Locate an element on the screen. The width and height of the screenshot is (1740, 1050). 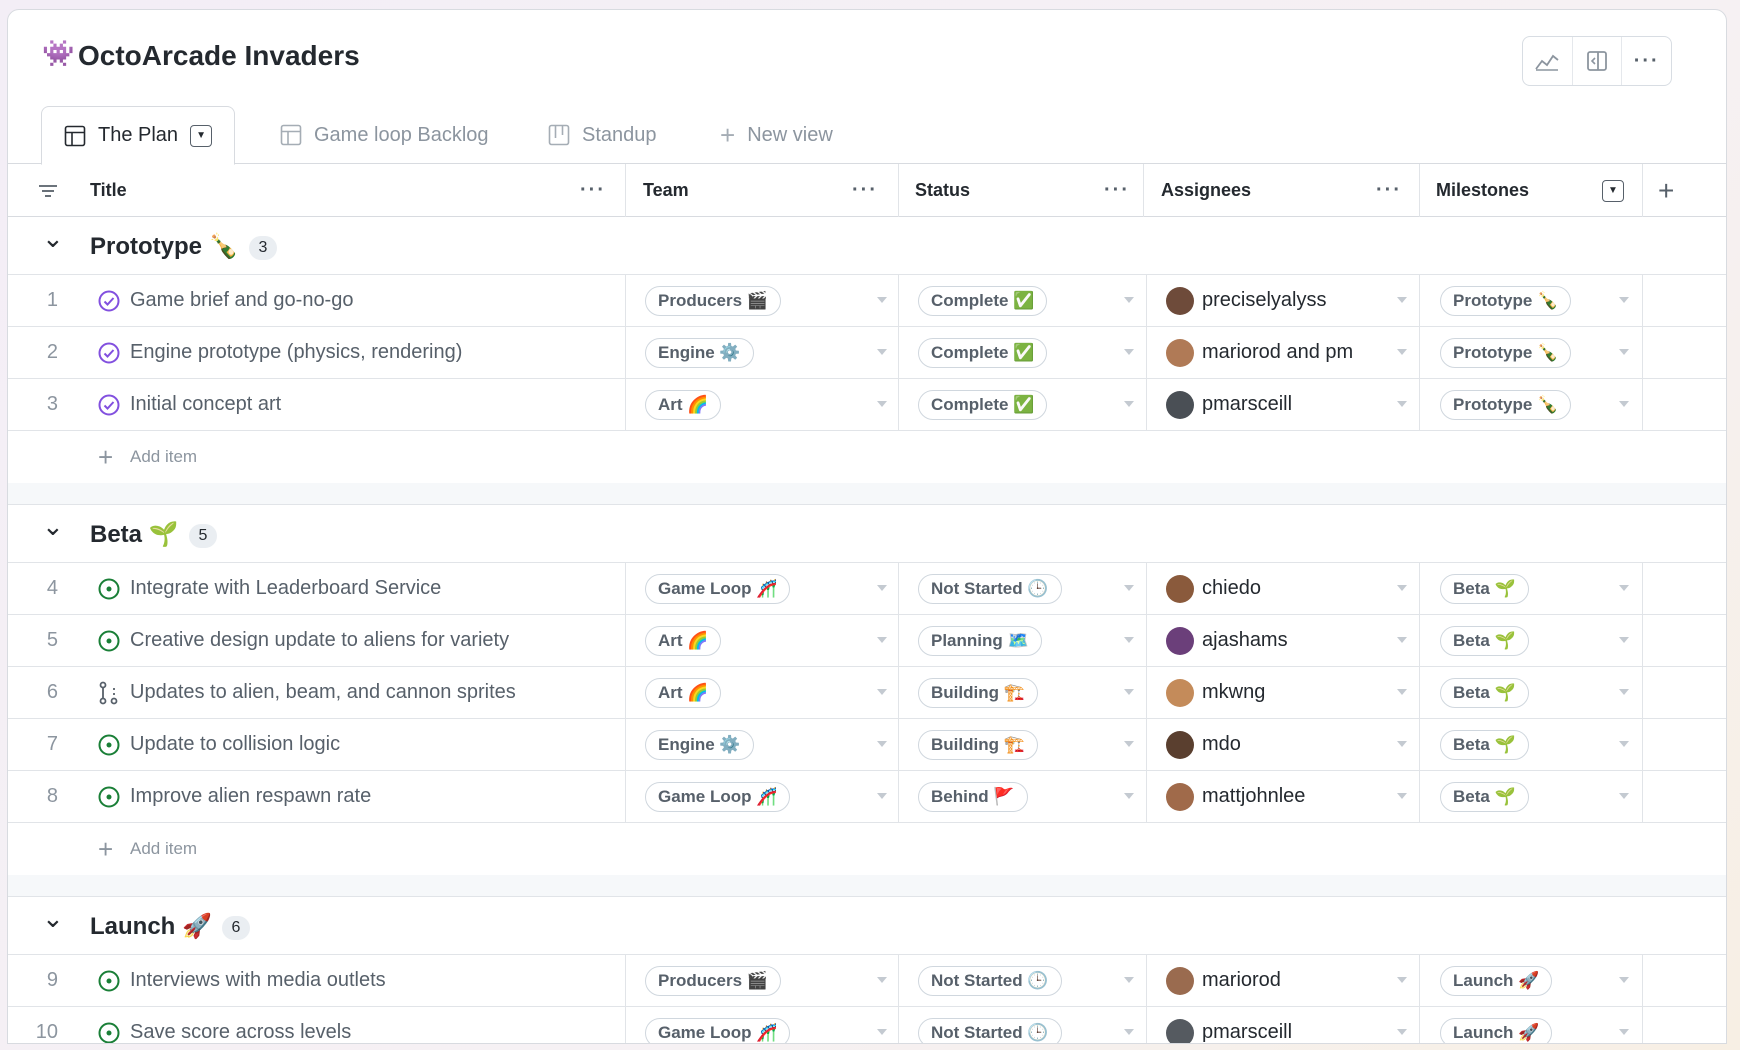
column-status: Status is located at coordinates (942, 190).